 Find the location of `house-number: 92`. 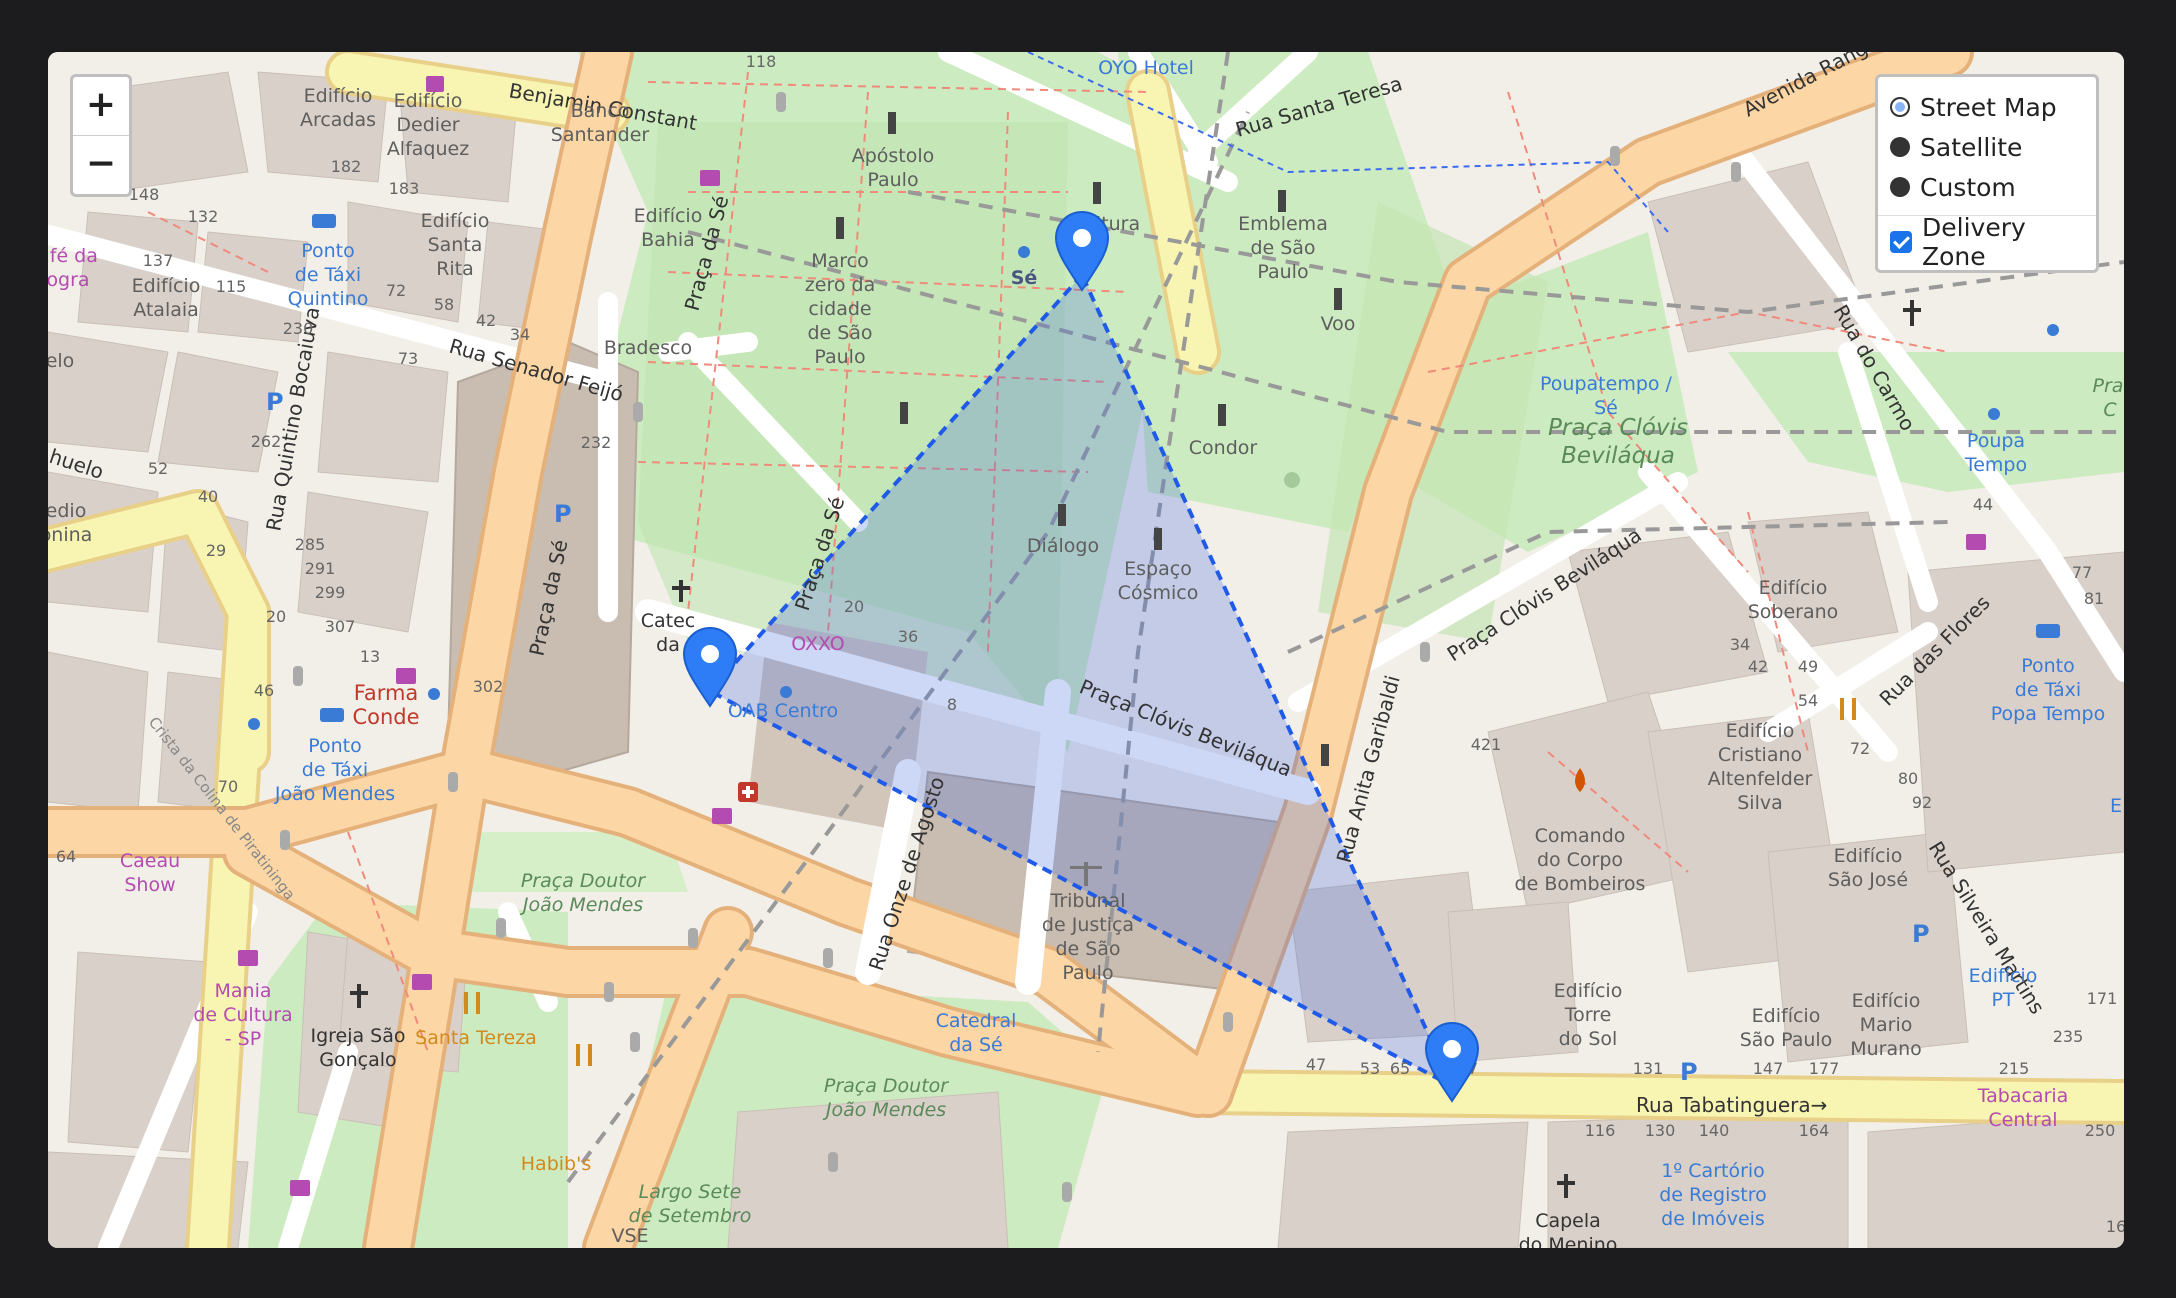

house-number: 92 is located at coordinates (1922, 802).